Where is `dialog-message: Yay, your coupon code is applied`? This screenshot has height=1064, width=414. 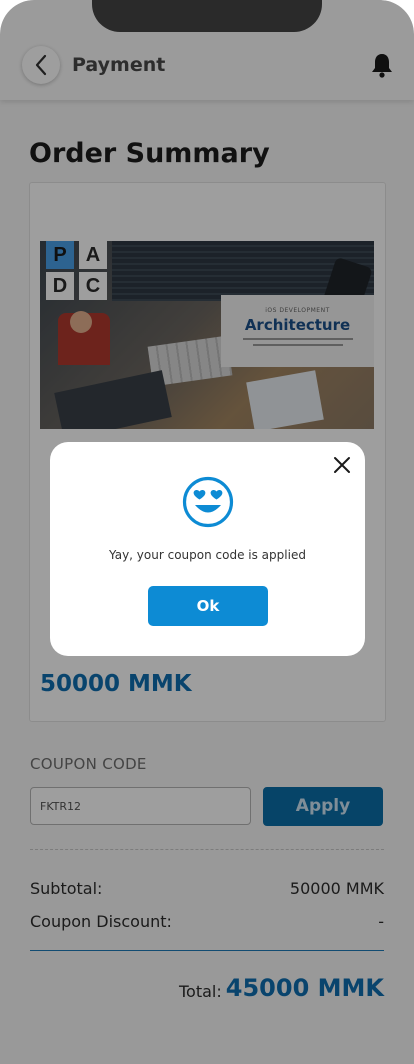
dialog-message: Yay, your coupon code is applied is located at coordinates (207, 555).